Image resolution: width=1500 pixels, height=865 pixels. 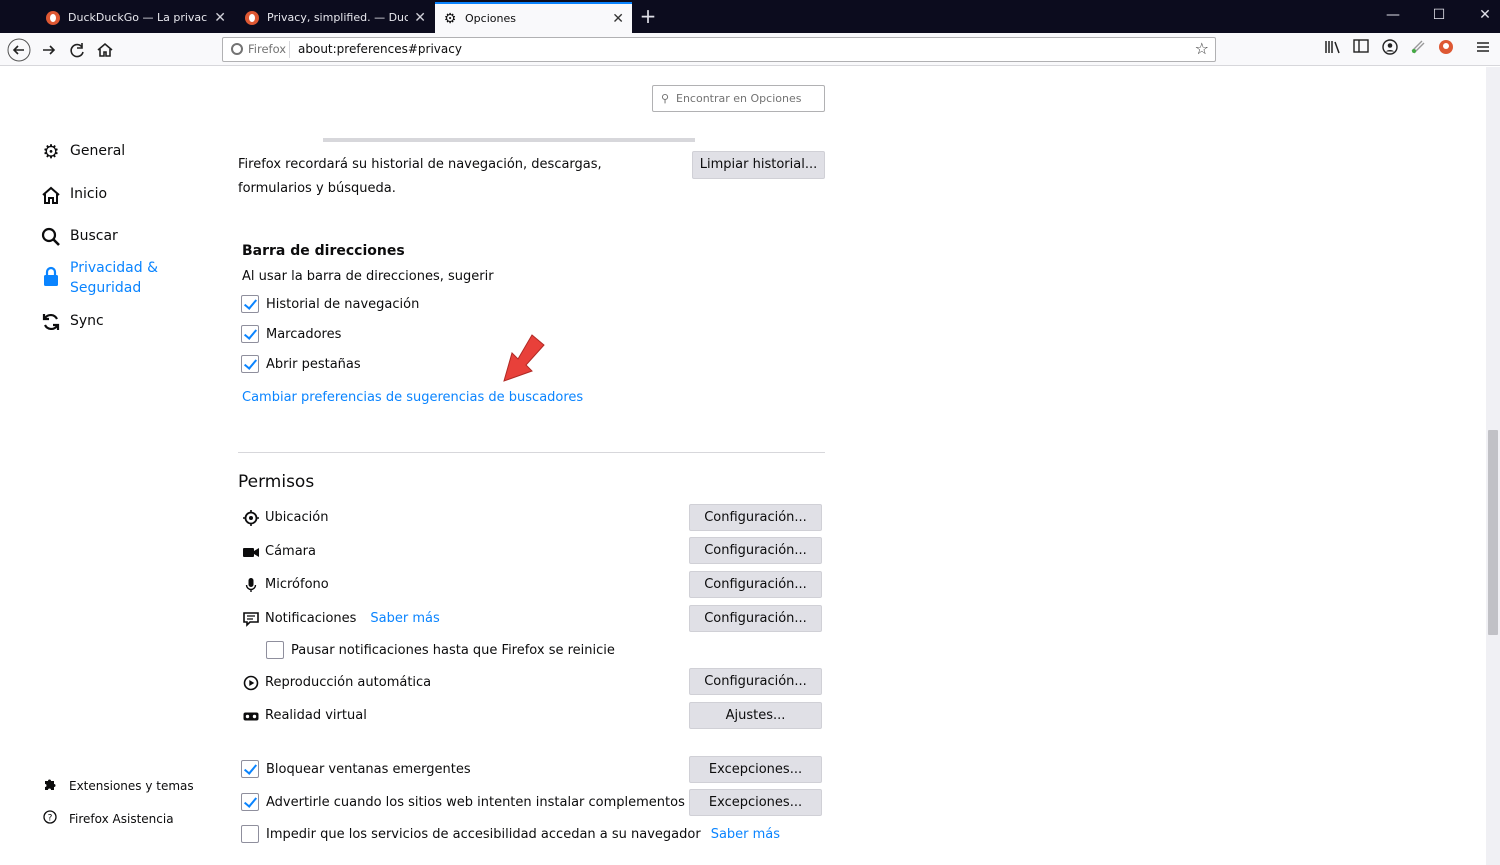 I want to click on sidebar-item-buscar: Buscar, so click(x=79, y=237).